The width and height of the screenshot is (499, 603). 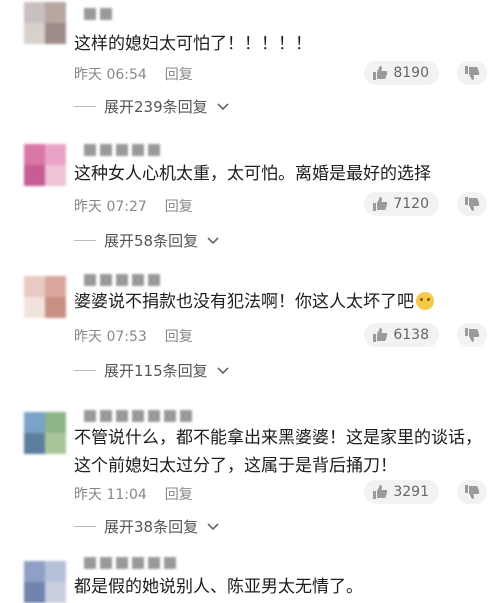 I want to click on comment-meta: 昨天 07:53 回复, so click(x=133, y=336).